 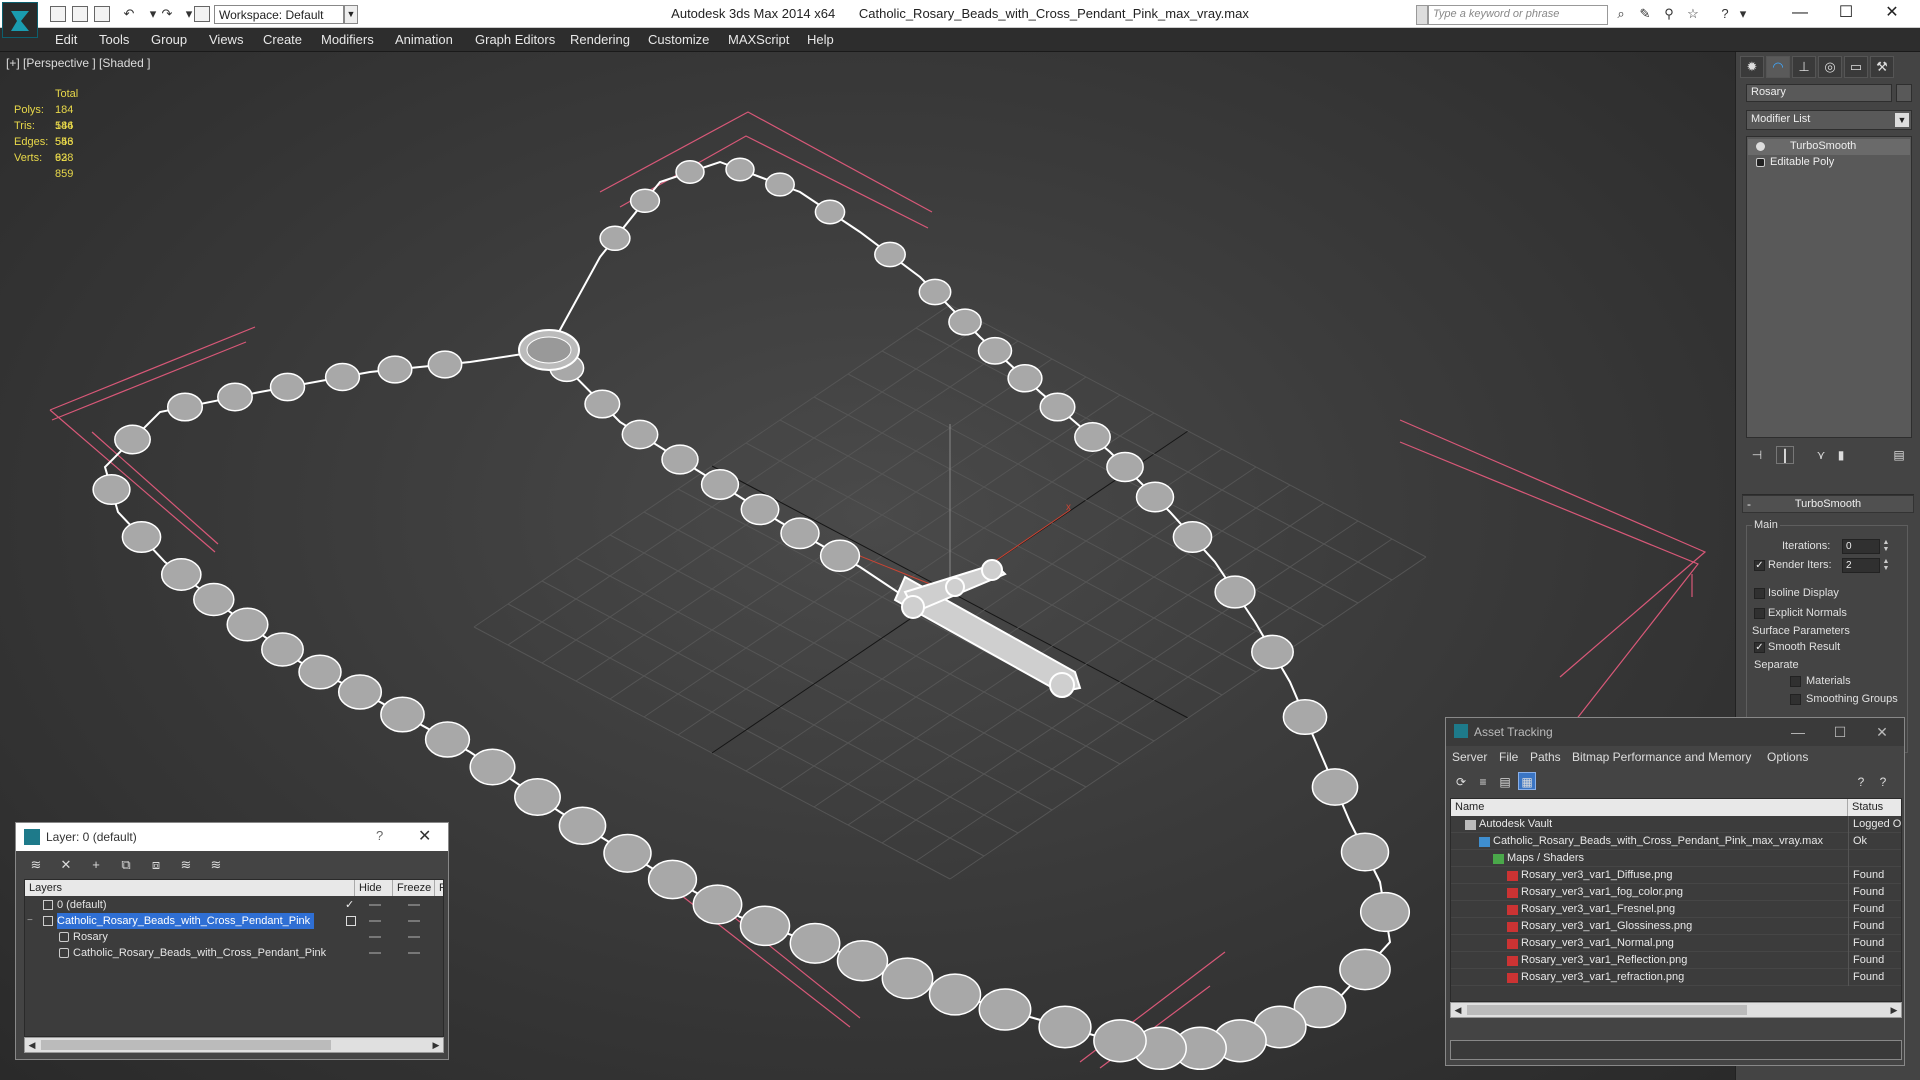 What do you see at coordinates (1757, 455) in the screenshot?
I see `pin-stack-icon: ⊣` at bounding box center [1757, 455].